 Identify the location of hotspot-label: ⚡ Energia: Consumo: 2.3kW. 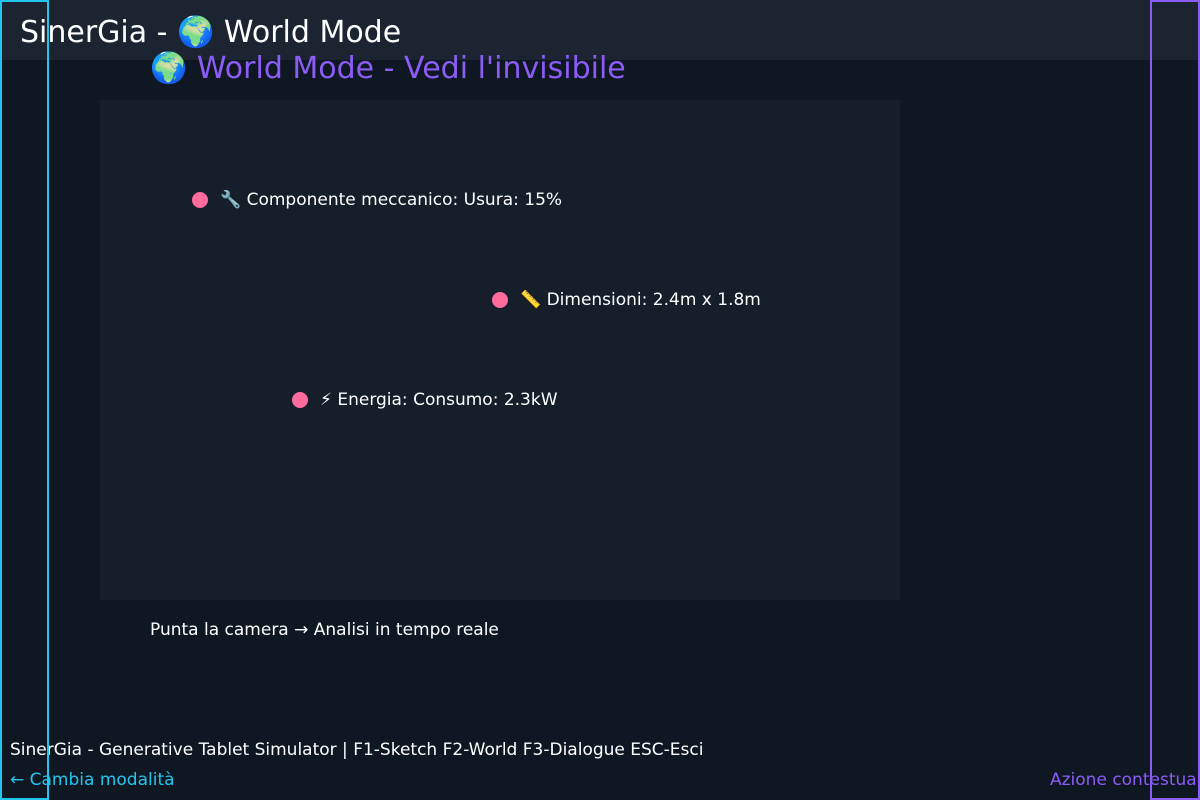
(439, 400).